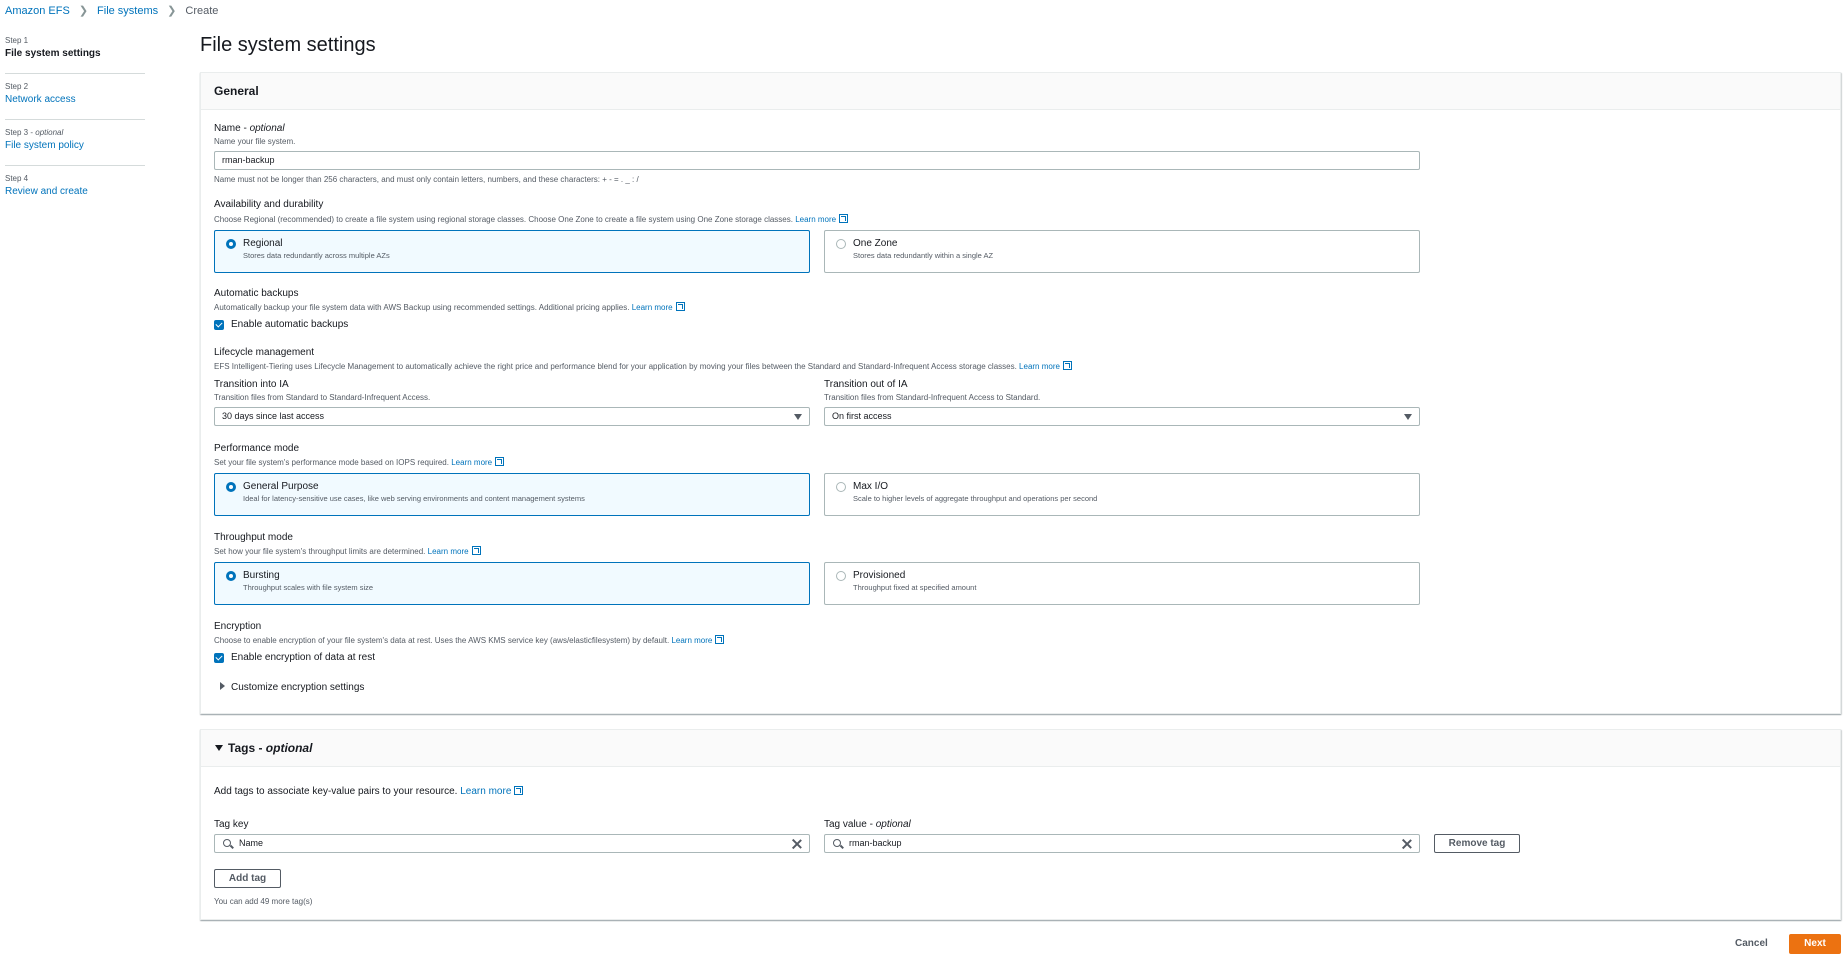 This screenshot has width=1846, height=958. What do you see at coordinates (202, 10) in the screenshot?
I see `breadcrumb-current: Create` at bounding box center [202, 10].